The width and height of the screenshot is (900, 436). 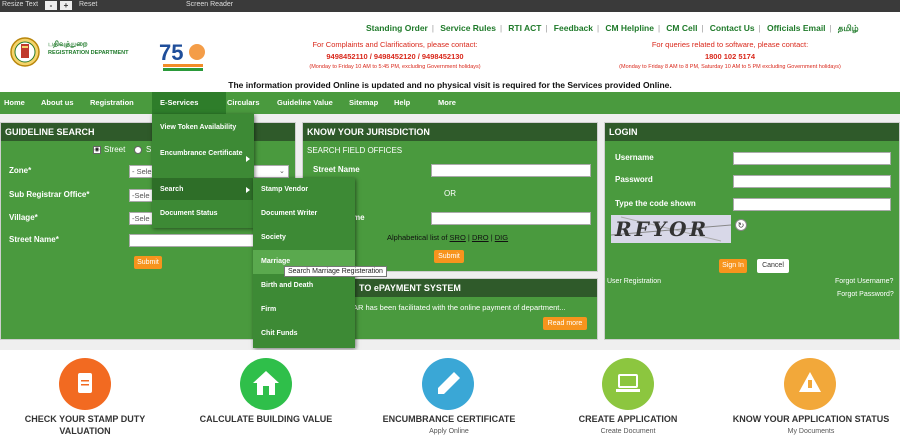 What do you see at coordinates (501, 237) in the screenshot?
I see `dig-list-link: DIG` at bounding box center [501, 237].